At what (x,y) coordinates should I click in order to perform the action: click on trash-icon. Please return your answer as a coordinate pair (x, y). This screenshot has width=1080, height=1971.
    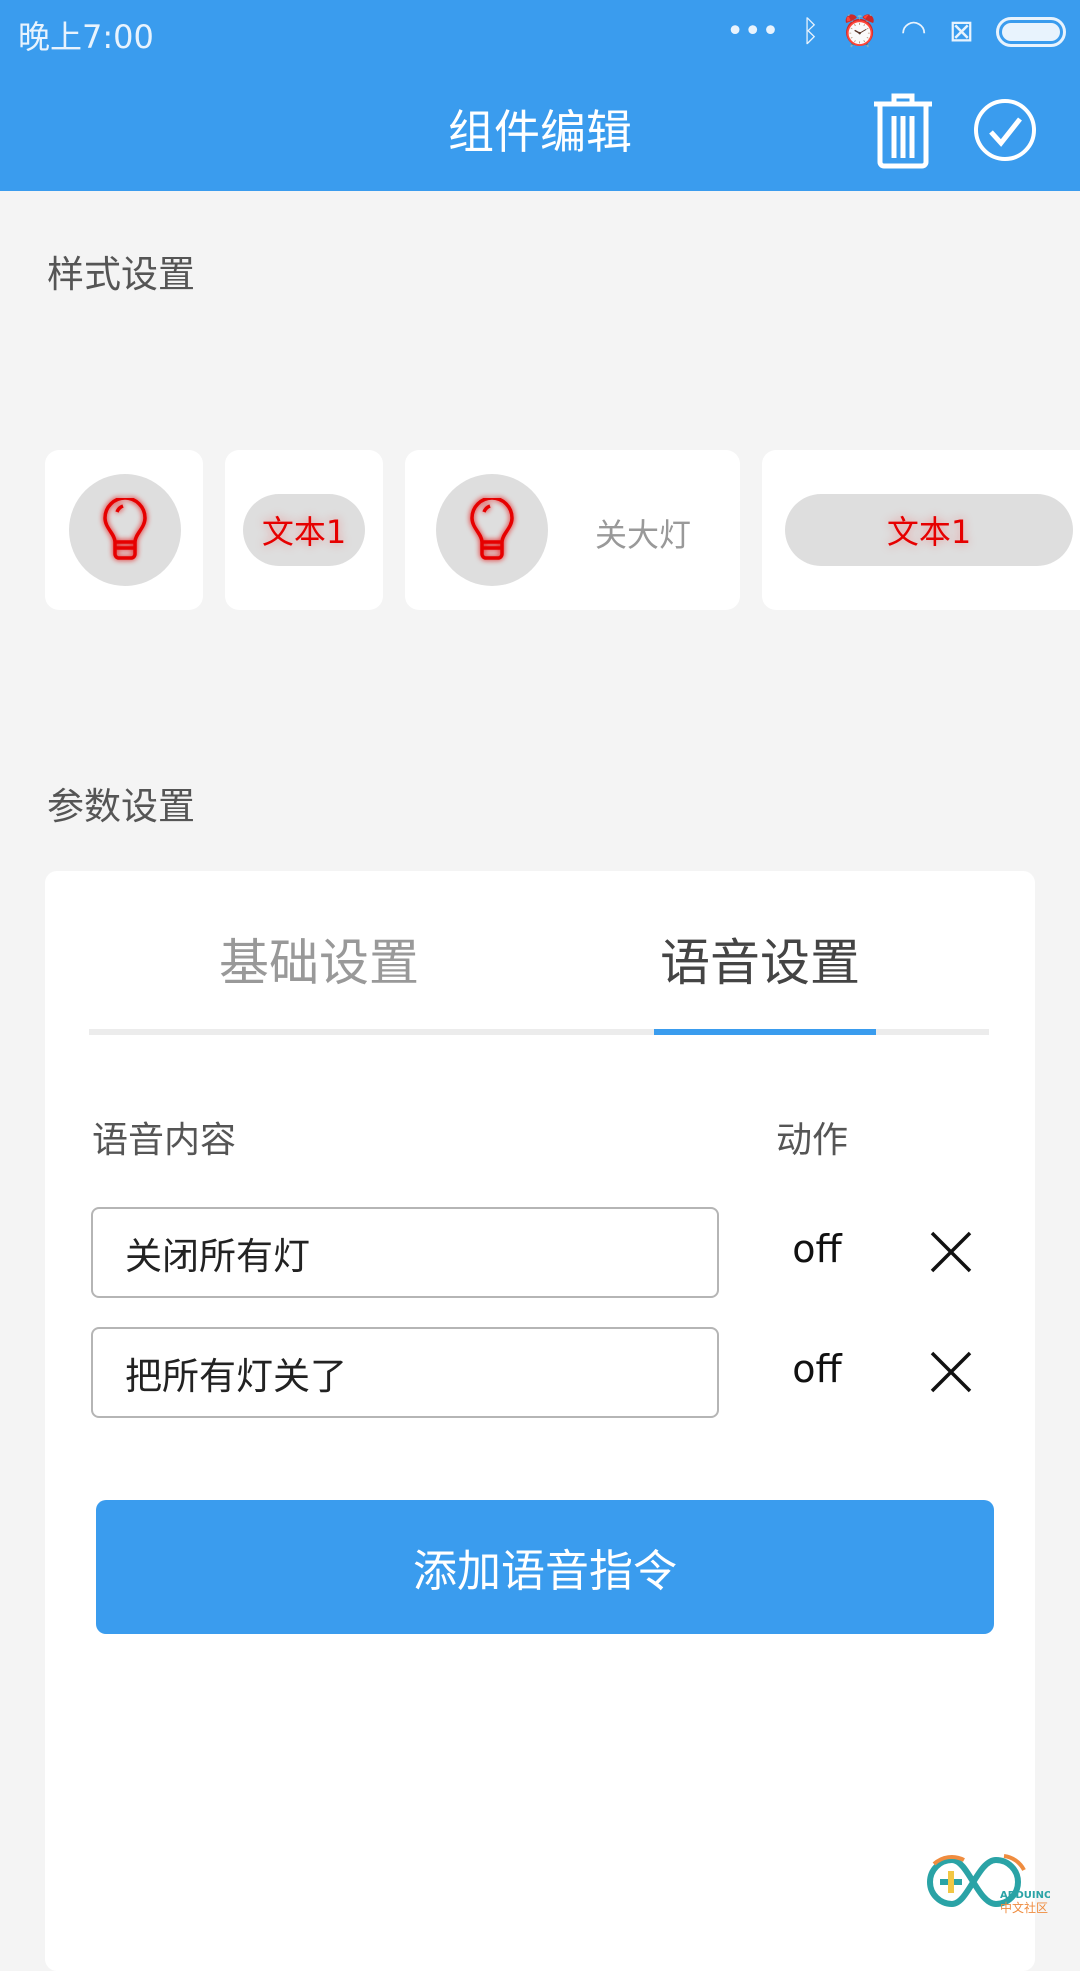
    Looking at the image, I should click on (903, 131).